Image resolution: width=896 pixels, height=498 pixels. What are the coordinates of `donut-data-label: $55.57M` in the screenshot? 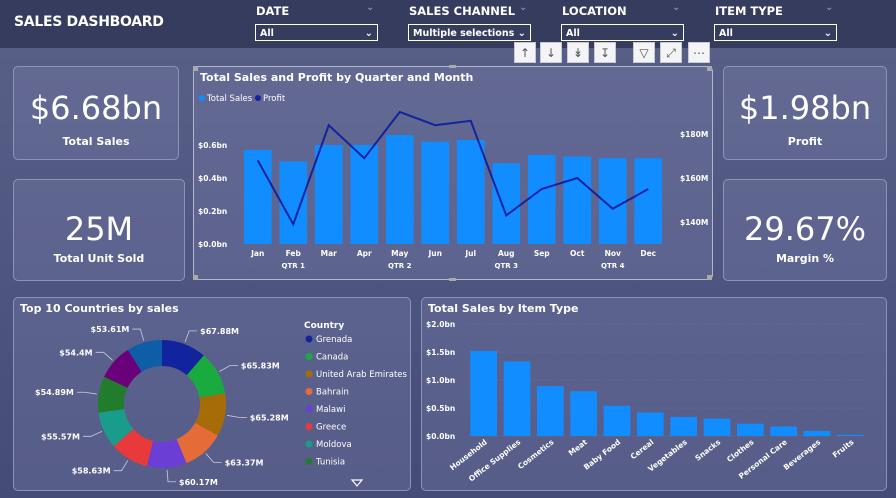 It's located at (60, 436).